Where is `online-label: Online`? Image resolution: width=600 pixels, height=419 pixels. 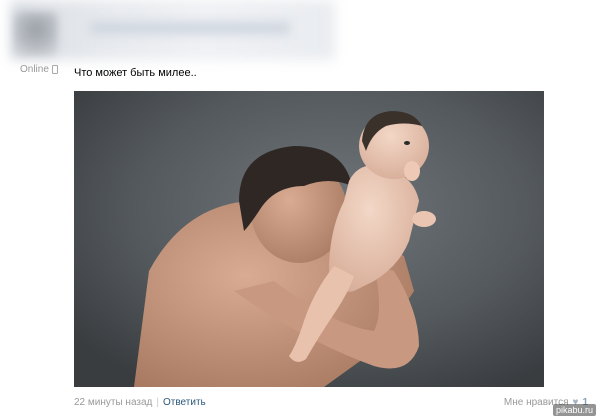
online-label: Online is located at coordinates (34, 69).